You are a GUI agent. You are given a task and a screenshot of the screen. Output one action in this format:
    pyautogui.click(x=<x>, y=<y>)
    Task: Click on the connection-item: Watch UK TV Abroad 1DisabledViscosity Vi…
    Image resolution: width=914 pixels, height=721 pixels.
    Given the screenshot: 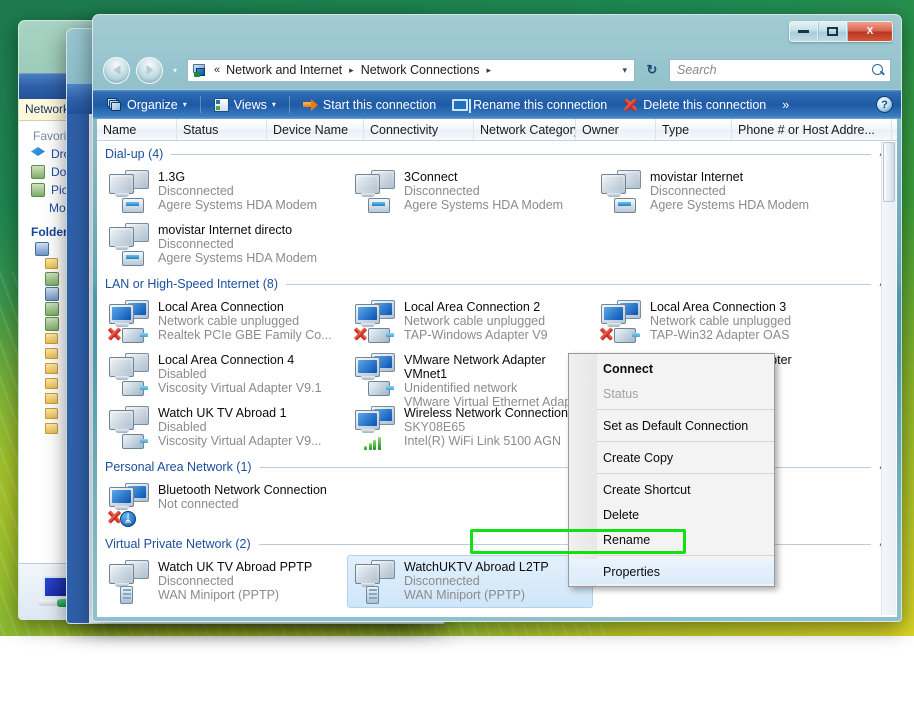 What is the action you would take?
    pyautogui.click(x=224, y=427)
    